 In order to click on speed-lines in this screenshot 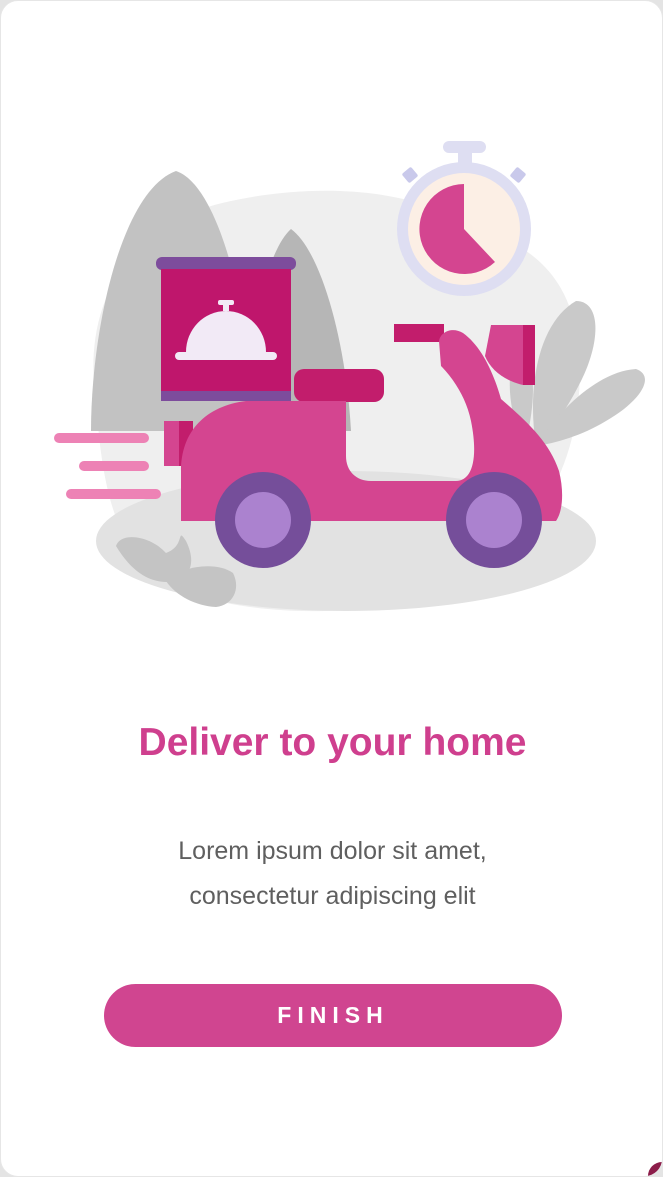, I will do `click(107, 466)`.